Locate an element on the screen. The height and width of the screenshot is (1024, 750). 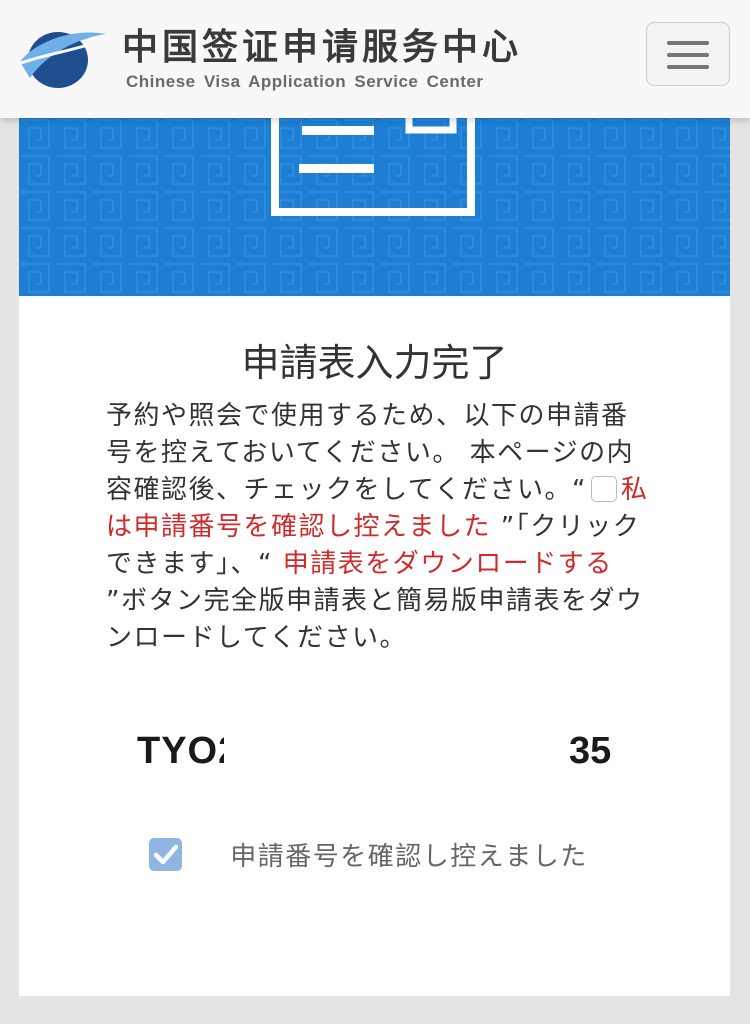
globe-logo-icon is located at coordinates (61, 60).